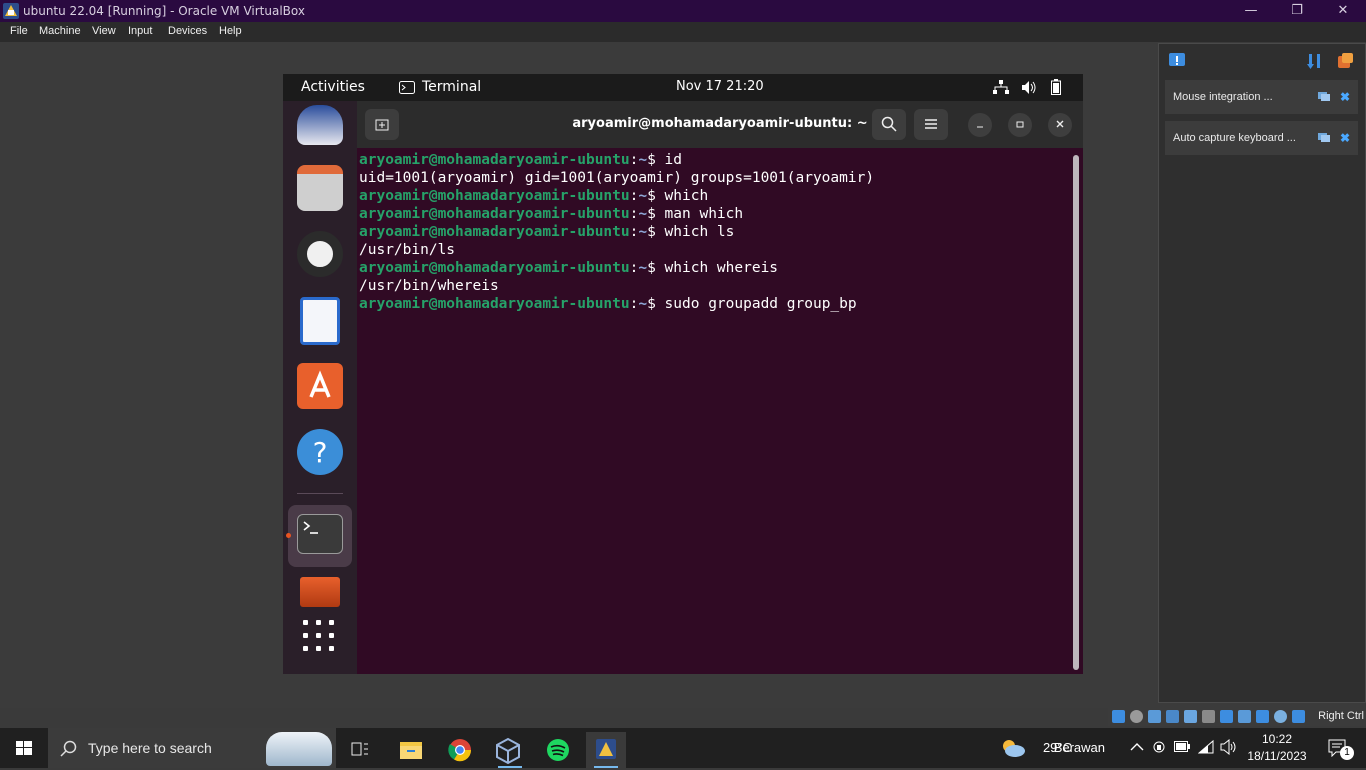  Describe the element at coordinates (1297, 11) in the screenshot. I see `restore-button: ❐` at that location.